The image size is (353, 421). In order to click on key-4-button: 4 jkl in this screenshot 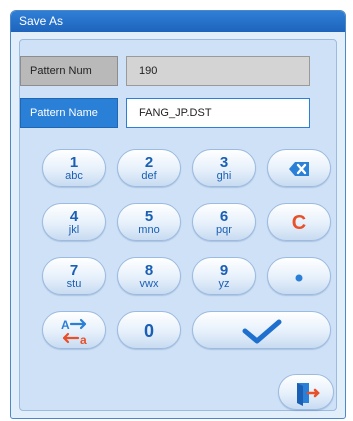, I will do `click(74, 222)`.